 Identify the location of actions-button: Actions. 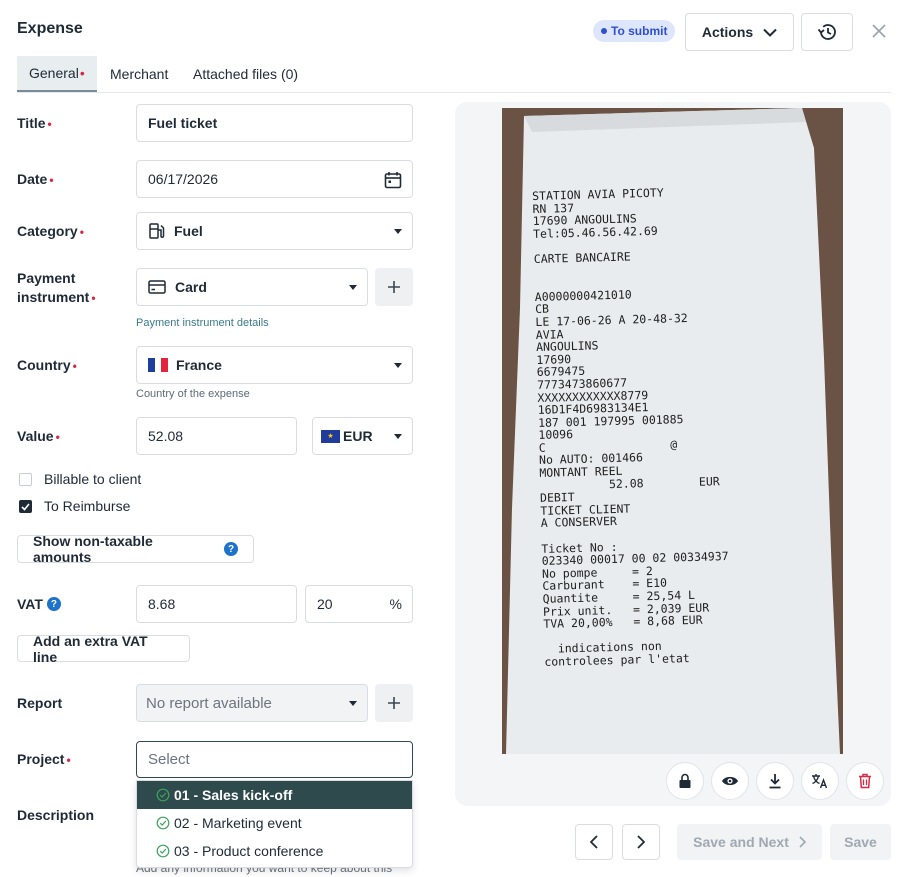
(739, 32).